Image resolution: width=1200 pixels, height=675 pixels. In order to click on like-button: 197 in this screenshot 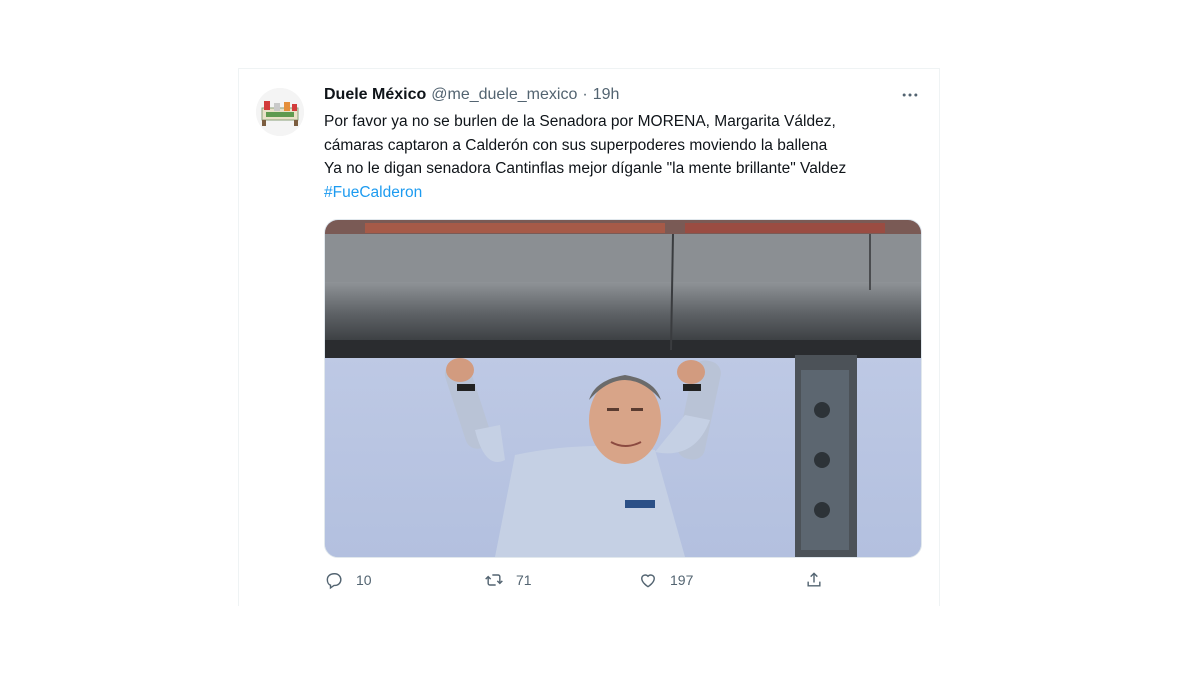, I will do `click(665, 580)`.